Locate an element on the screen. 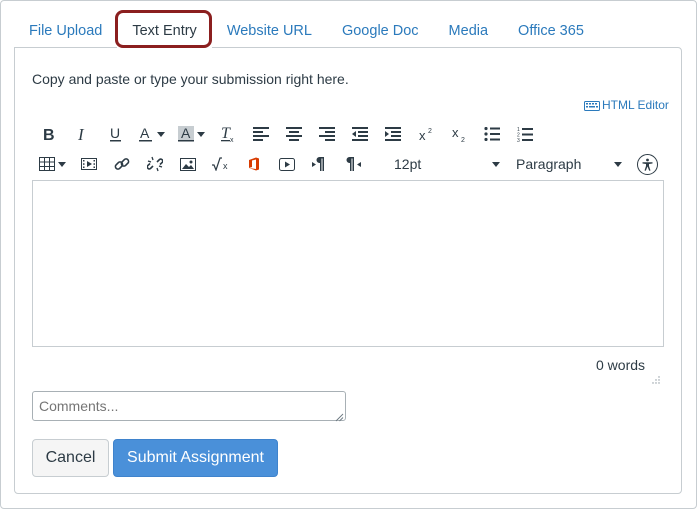 The image size is (697, 509). text-color-icon: A is located at coordinates (151, 134).